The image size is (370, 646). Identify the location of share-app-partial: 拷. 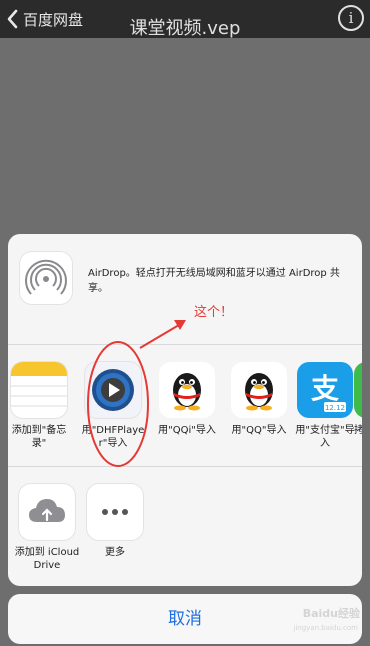
(358, 399).